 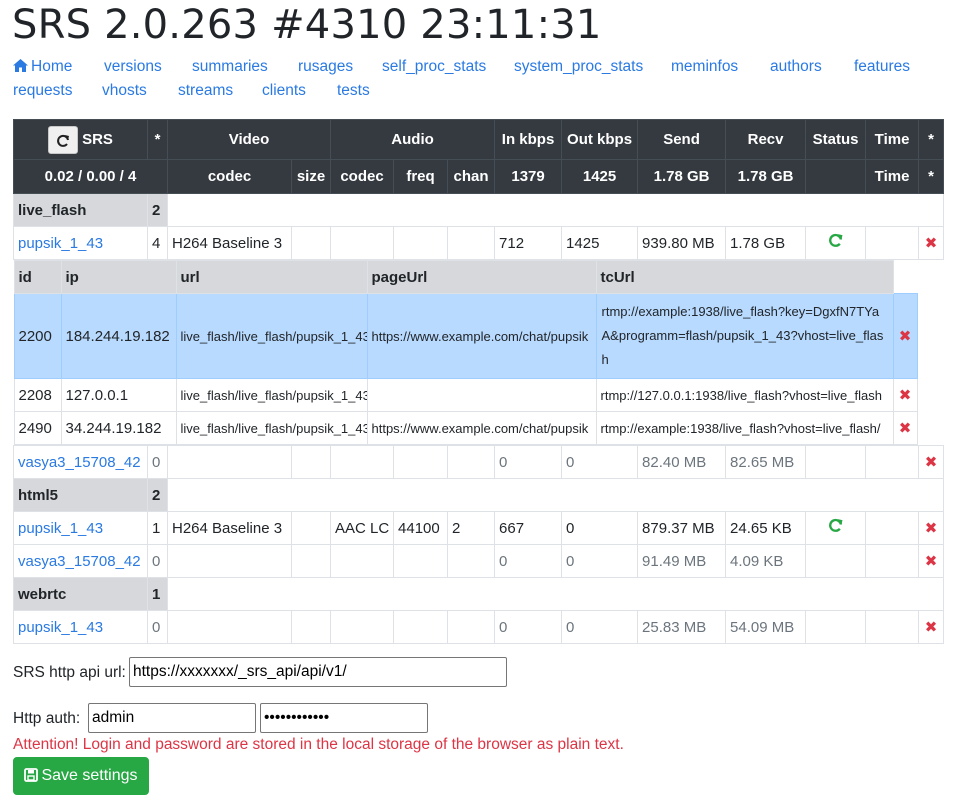 I want to click on client-pageurl: https://www.example.com/chat/pupsik, so click(x=481, y=428).